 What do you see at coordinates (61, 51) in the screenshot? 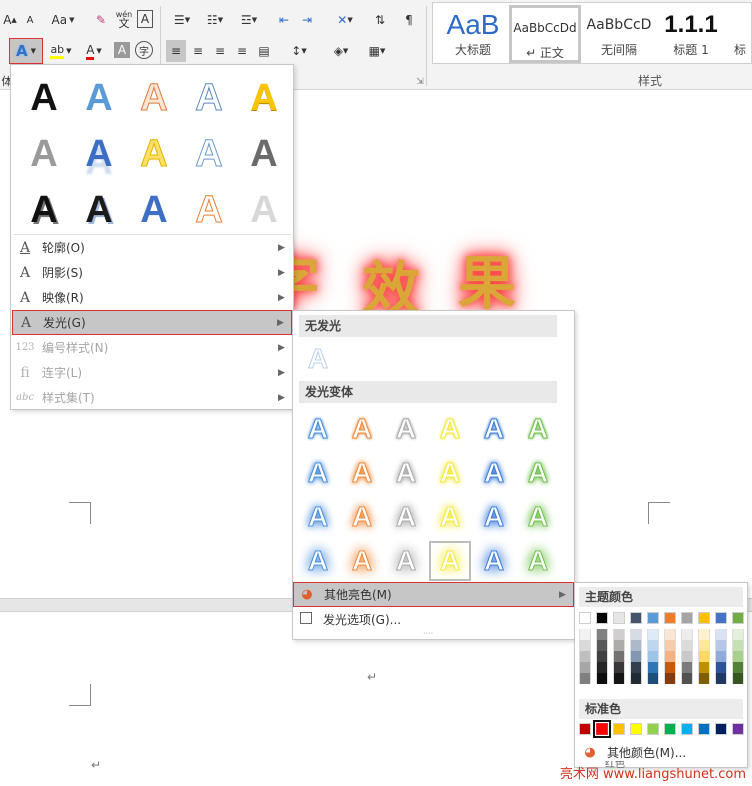
I see `highlight-button: ab ▼` at bounding box center [61, 51].